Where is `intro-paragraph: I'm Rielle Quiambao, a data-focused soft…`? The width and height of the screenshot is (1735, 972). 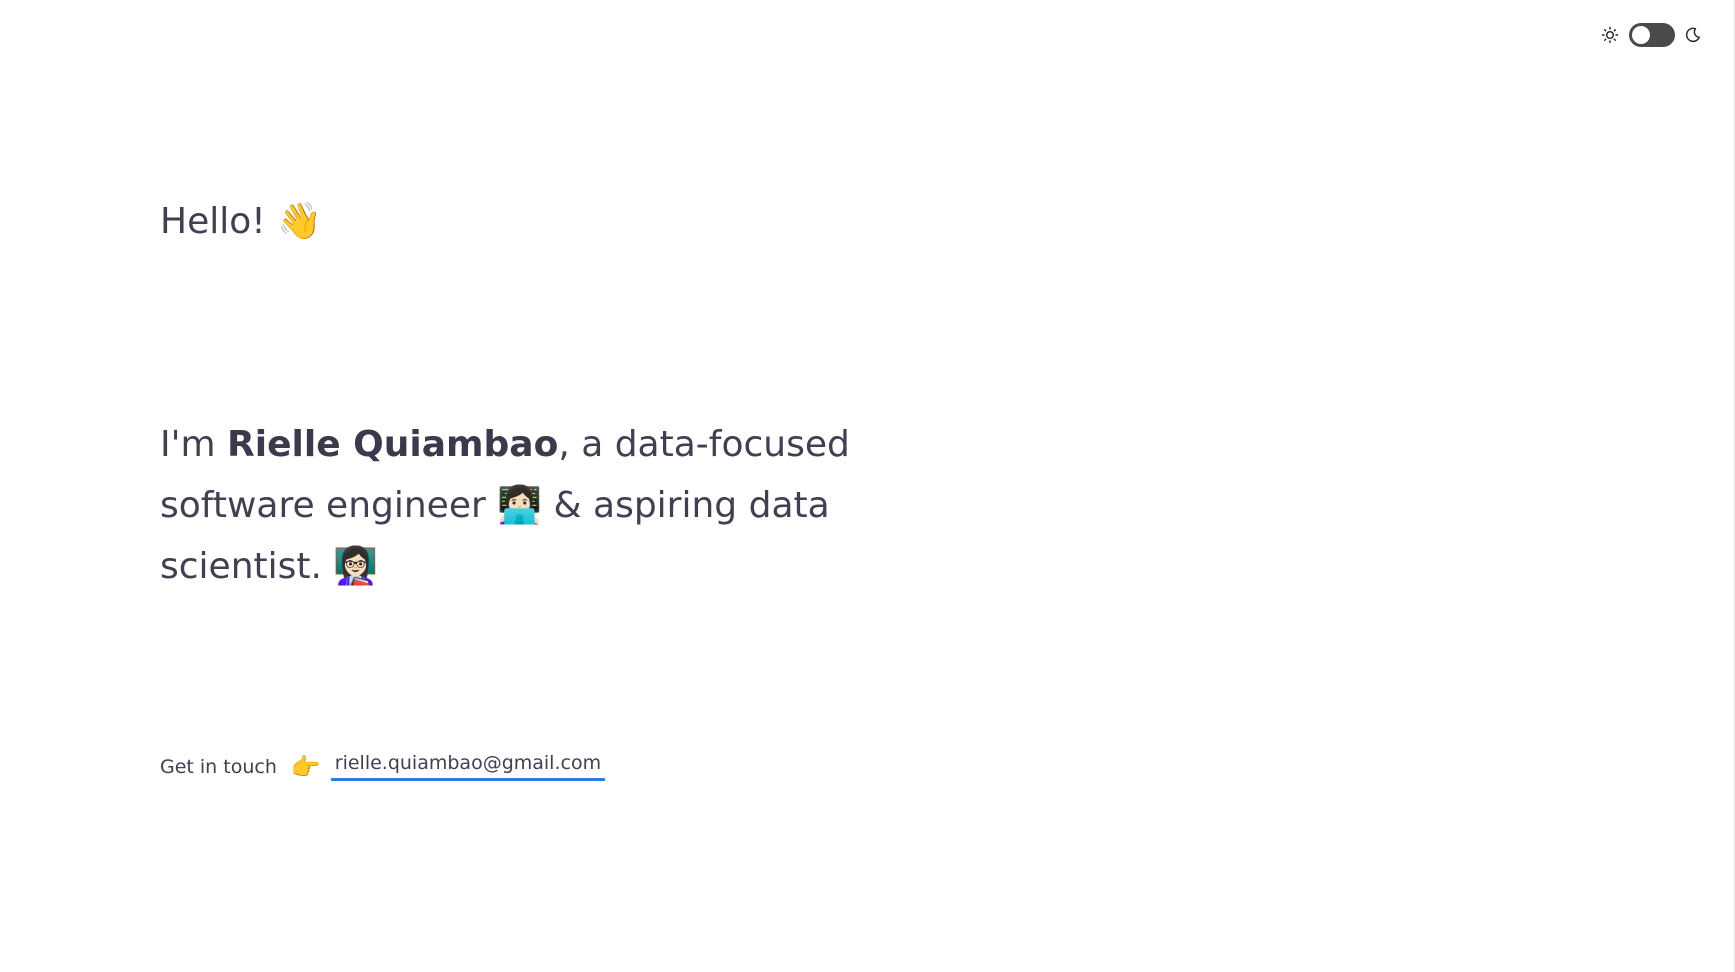
intro-paragraph: I'm Rielle Quiambao, a data-focused soft… is located at coordinates (510, 505).